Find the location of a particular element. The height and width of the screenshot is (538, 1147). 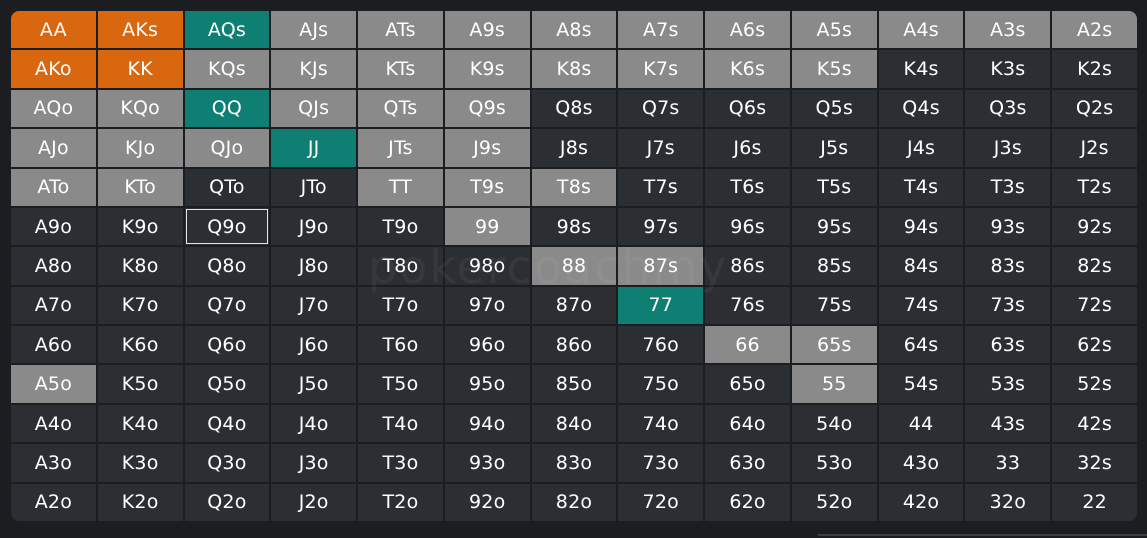

hand-cell-43o: 43o is located at coordinates (921, 463).